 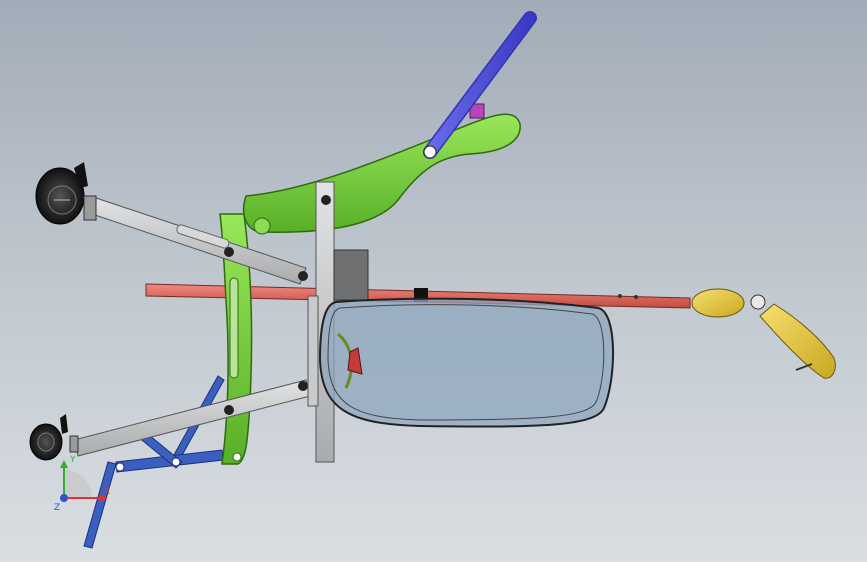 I want to click on motor-housing, so click(x=351, y=275).